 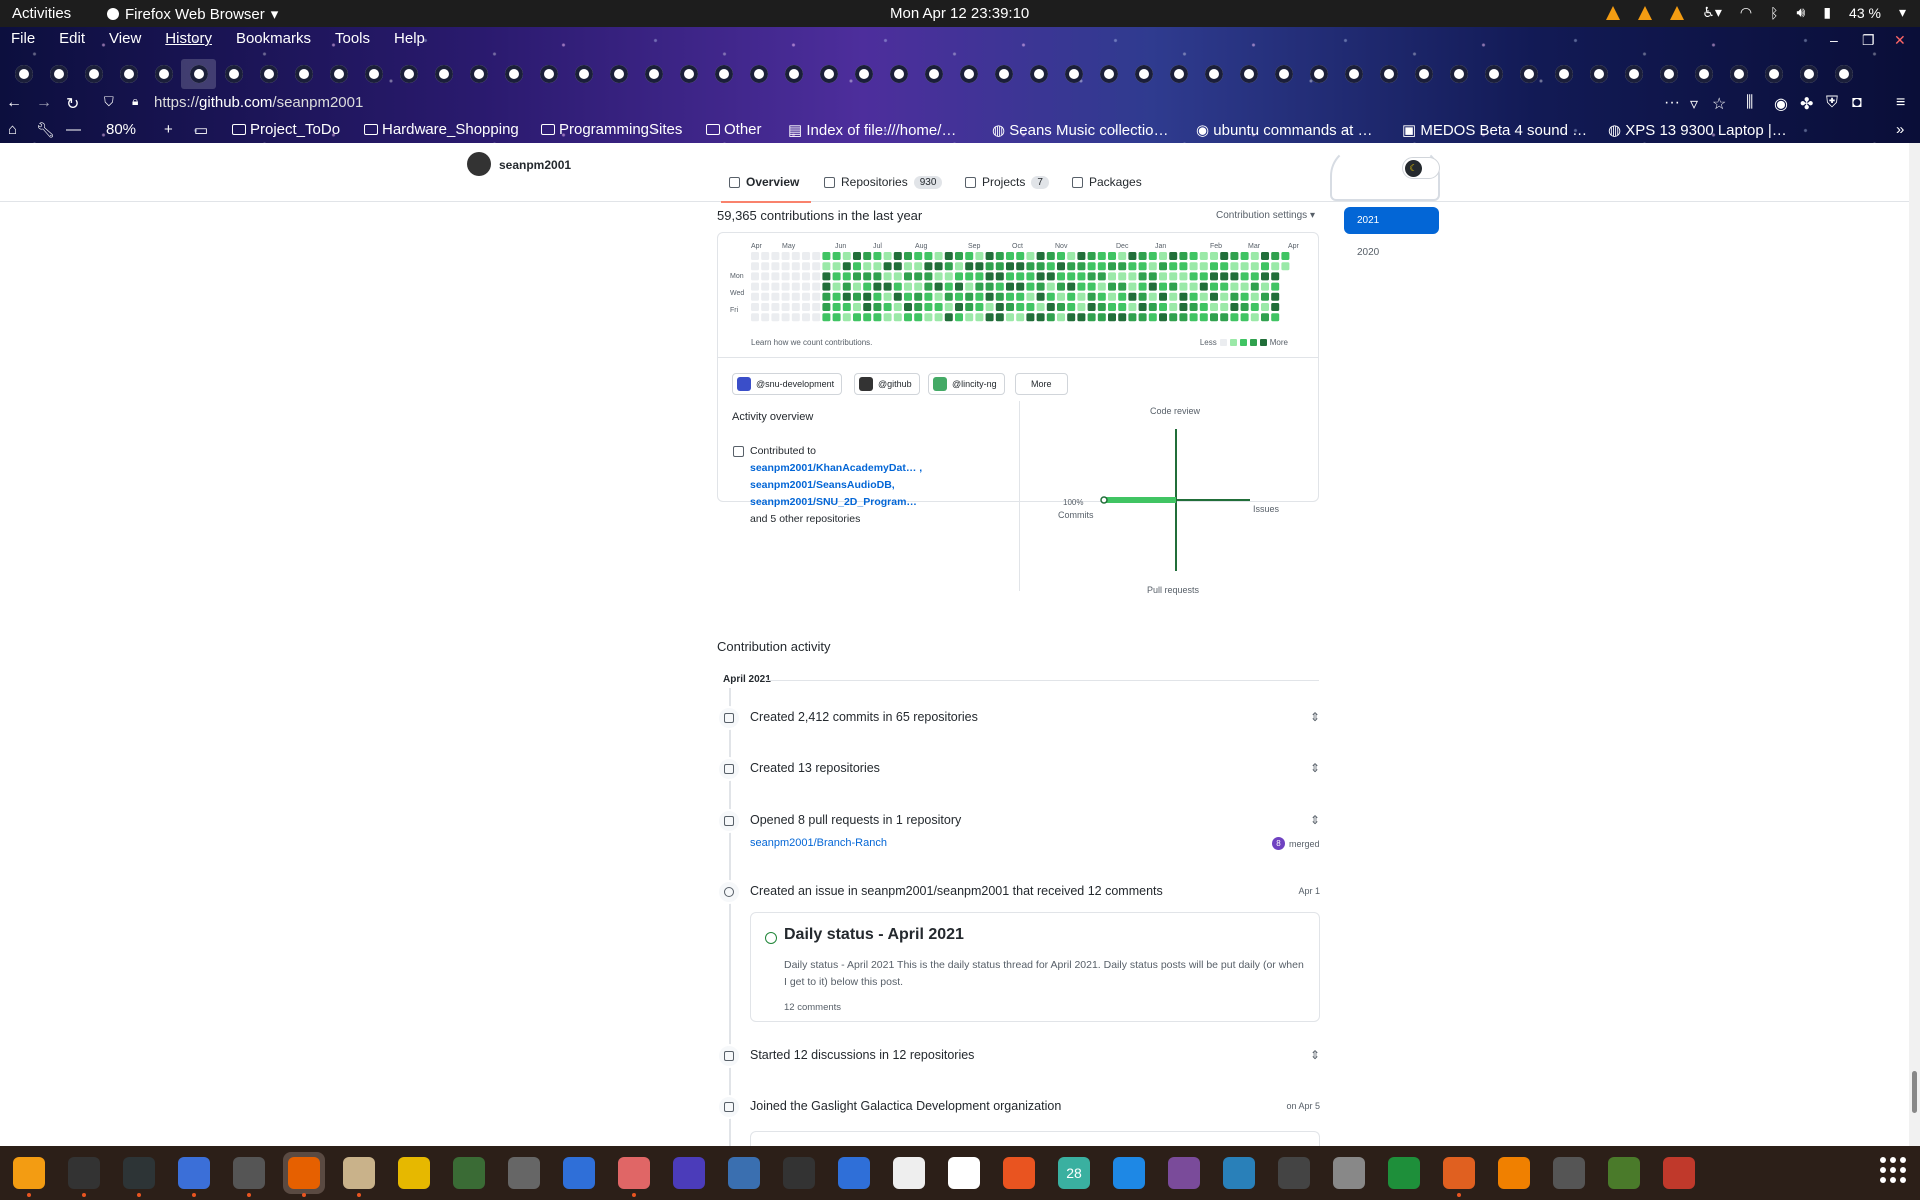 What do you see at coordinates (799, 1173) in the screenshot?
I see `inkscape-icon` at bounding box center [799, 1173].